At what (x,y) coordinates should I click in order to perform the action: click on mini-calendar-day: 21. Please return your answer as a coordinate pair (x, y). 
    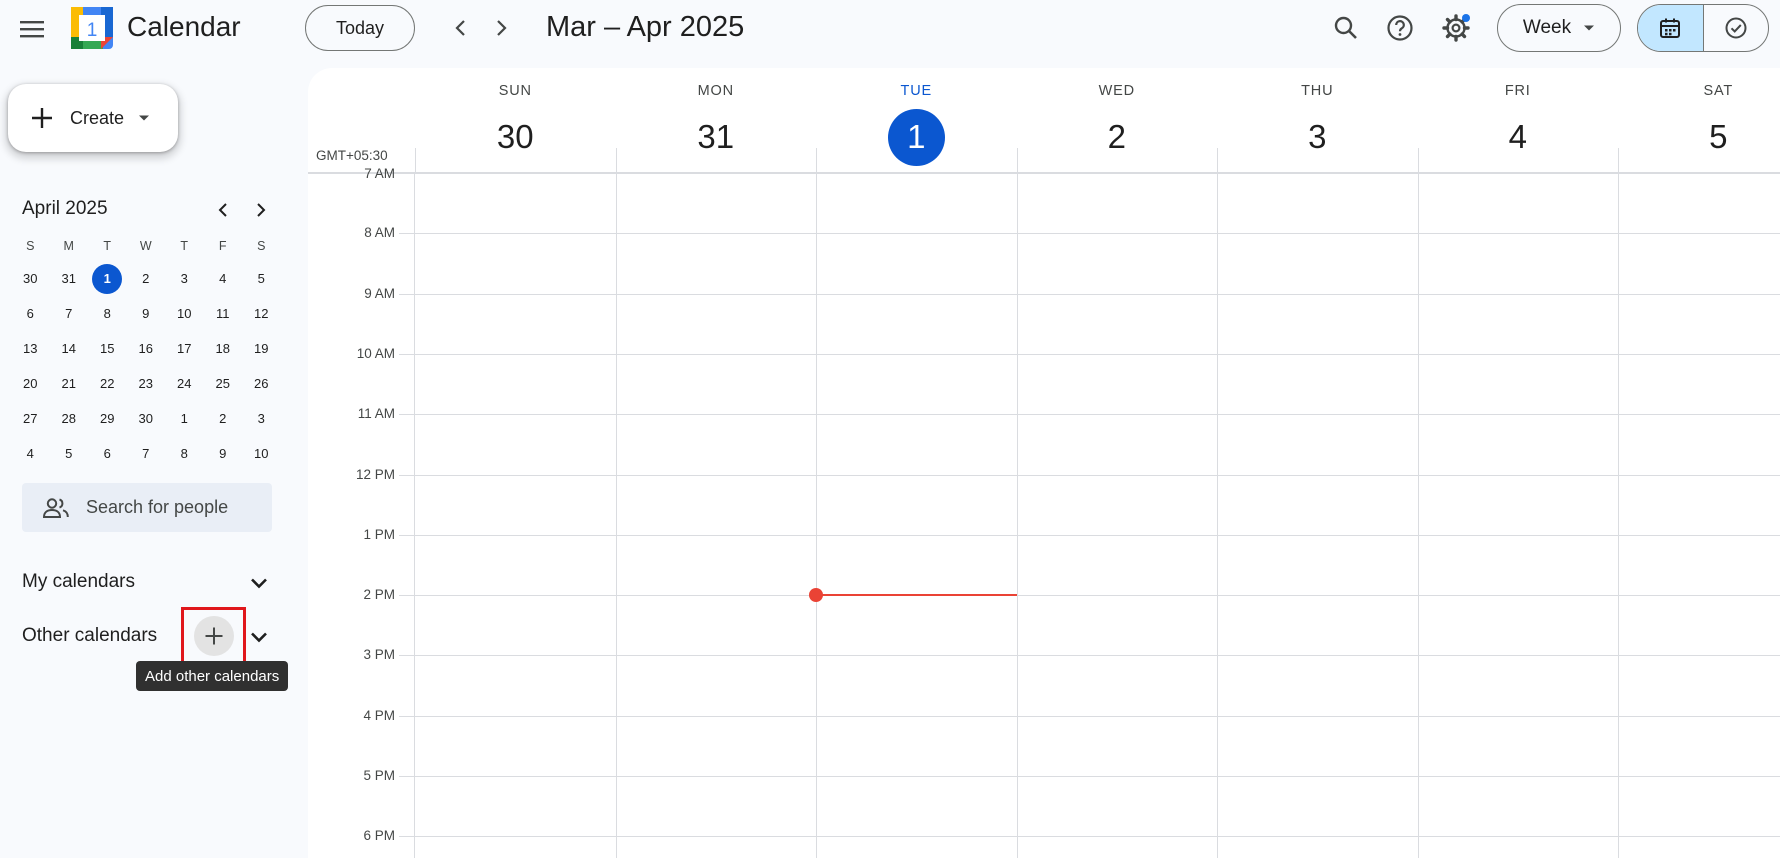
    Looking at the image, I should click on (69, 383).